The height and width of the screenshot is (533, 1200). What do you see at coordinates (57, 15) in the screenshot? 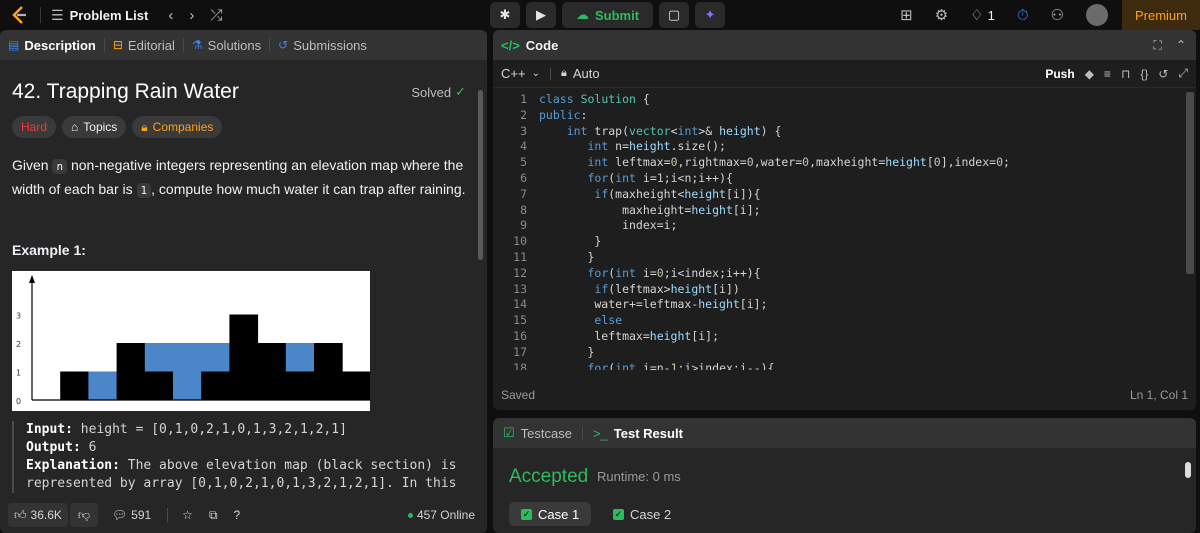
I see `problem-list-icon: ☰` at bounding box center [57, 15].